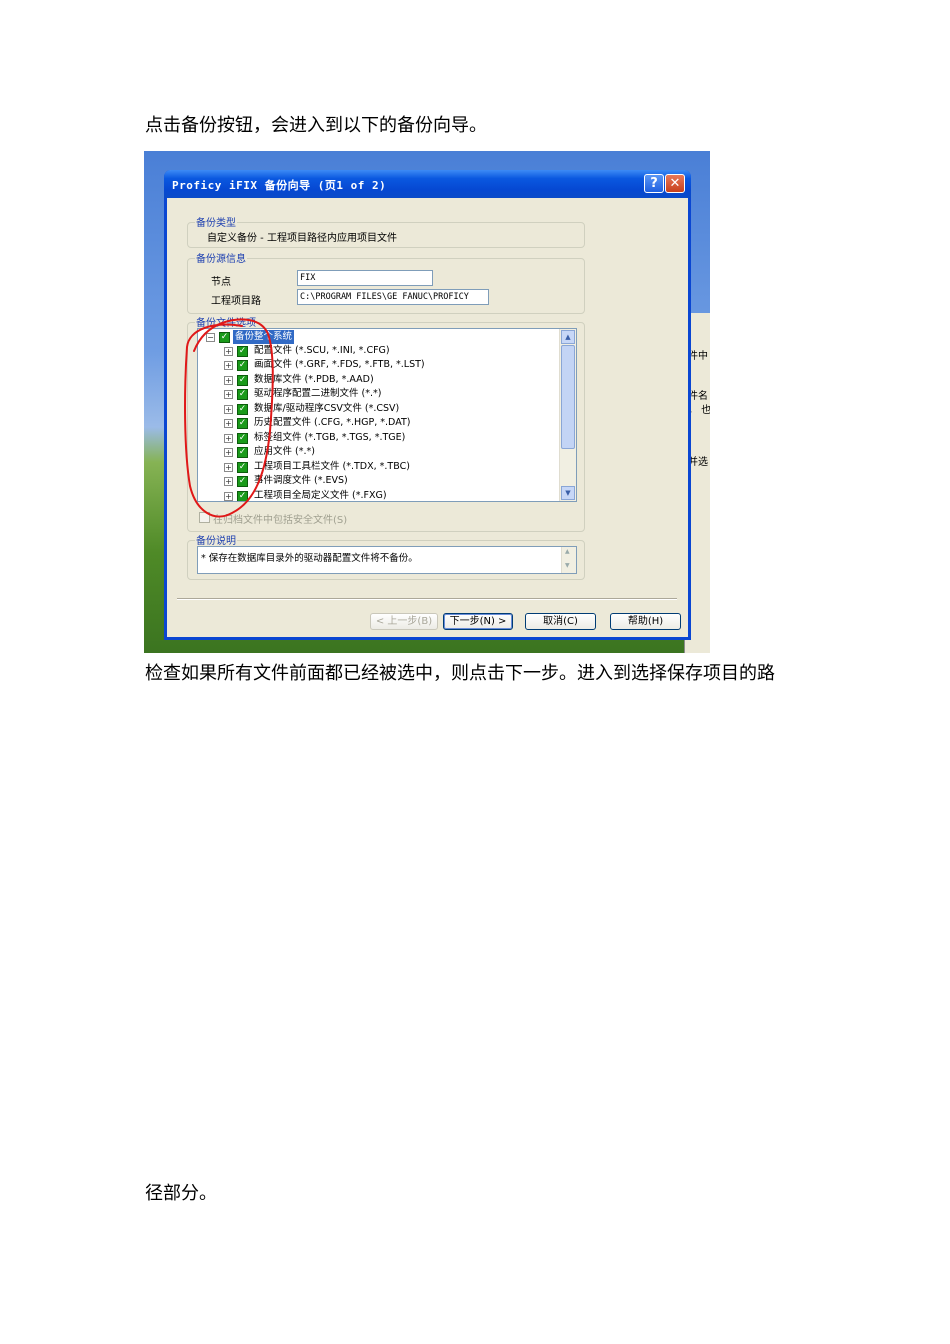 The height and width of the screenshot is (1344, 950). I want to click on red-annotation-circle, so click(229, 418).